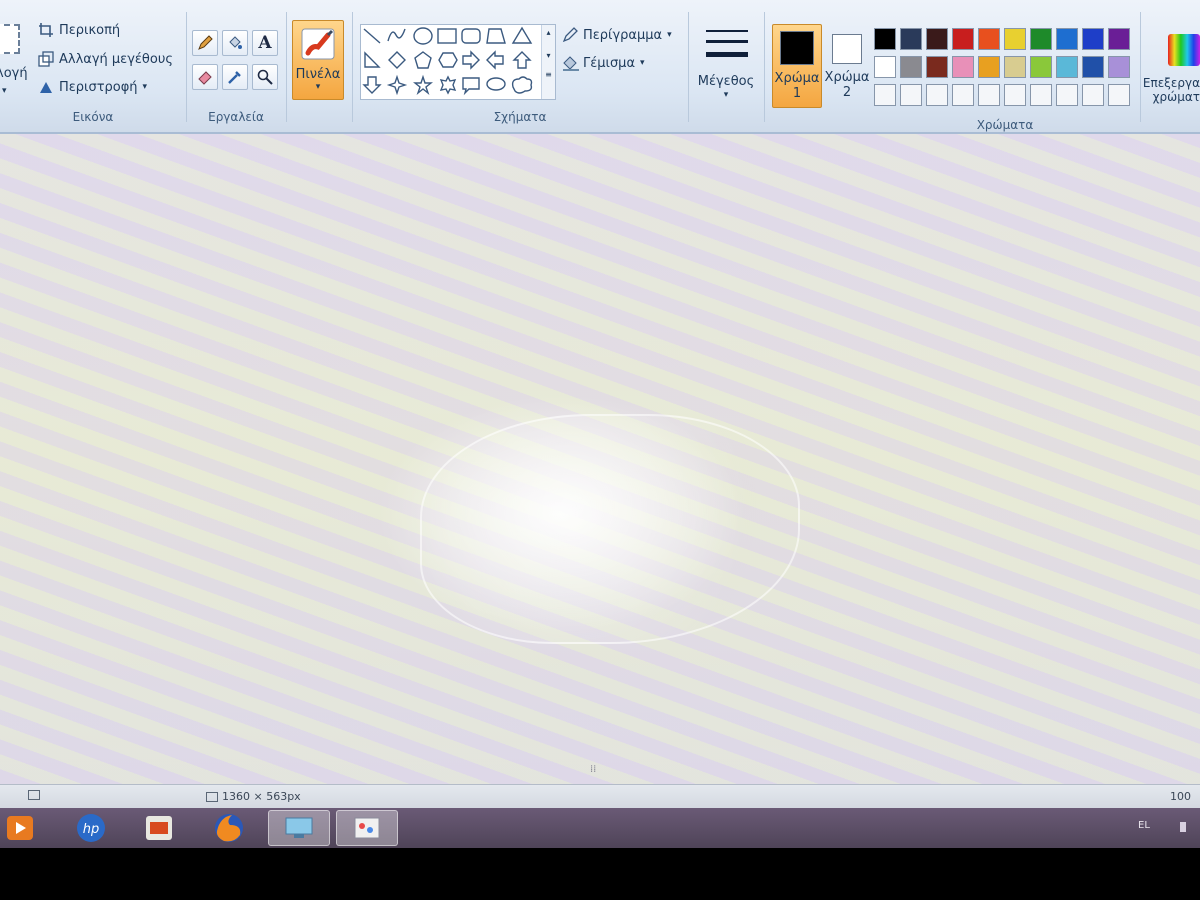 This screenshot has width=1200, height=900. Describe the element at coordinates (367, 828) in the screenshot. I see `paint-taskbar-button` at that location.